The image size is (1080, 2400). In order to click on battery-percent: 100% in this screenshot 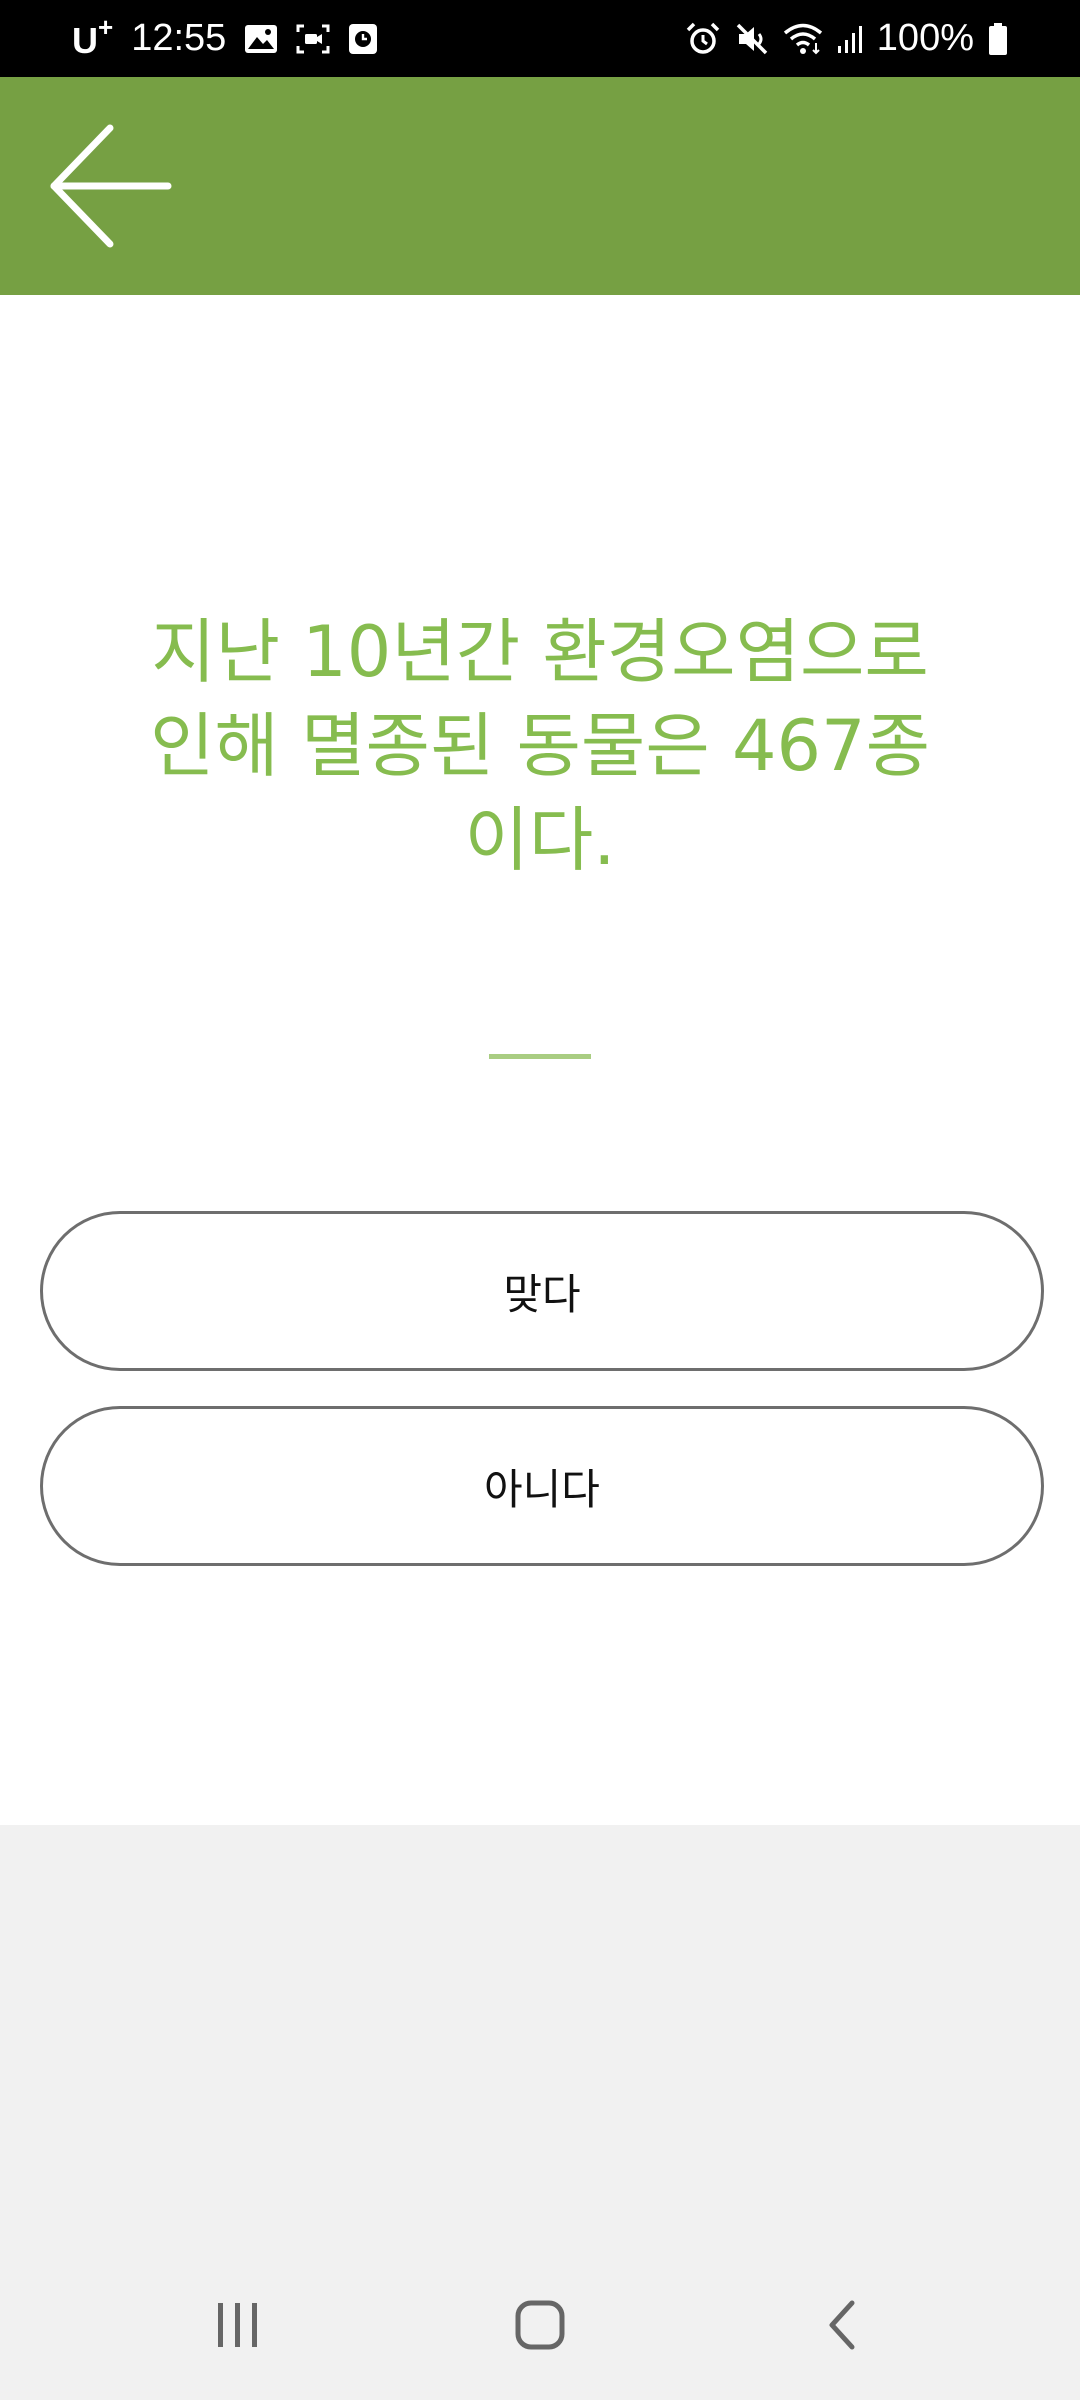, I will do `click(925, 38)`.